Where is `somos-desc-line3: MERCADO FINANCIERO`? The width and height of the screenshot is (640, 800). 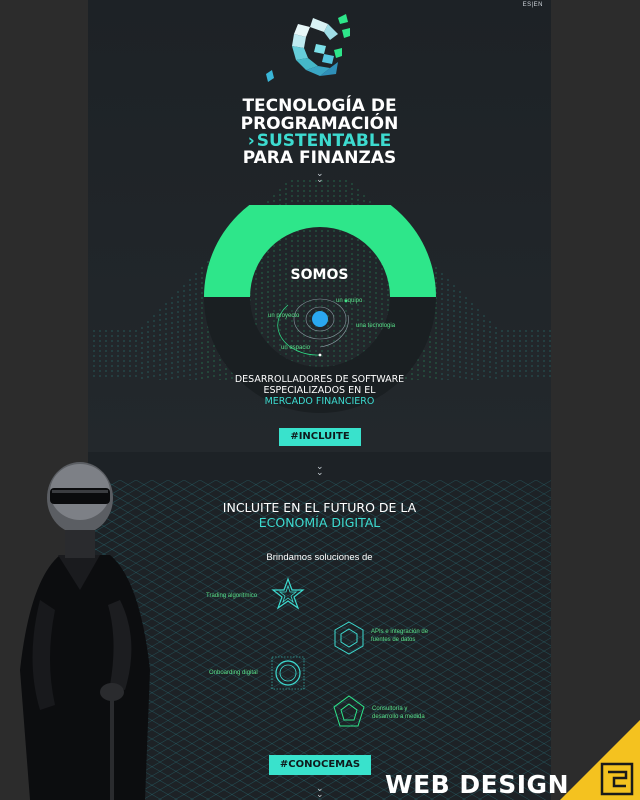 somos-desc-line3: MERCADO FINANCIERO is located at coordinates (319, 401).